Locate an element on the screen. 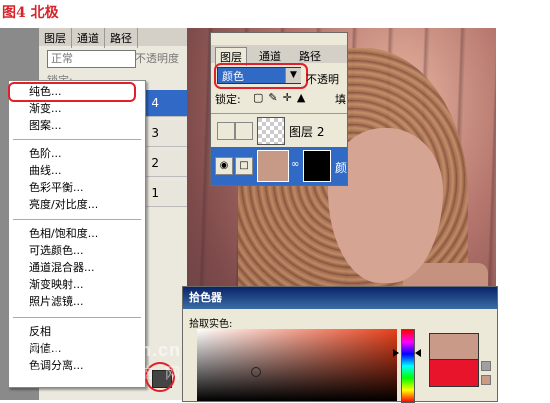 This screenshot has width=550, height=403. visibility-toggle is located at coordinates (226, 131).